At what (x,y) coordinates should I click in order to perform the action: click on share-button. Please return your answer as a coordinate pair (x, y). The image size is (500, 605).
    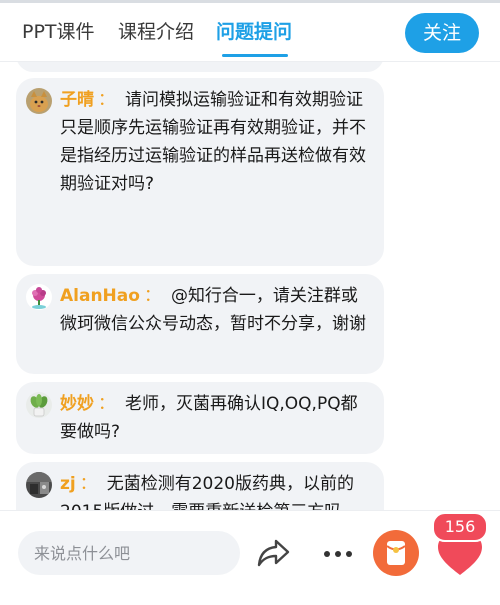
    Looking at the image, I should click on (274, 553).